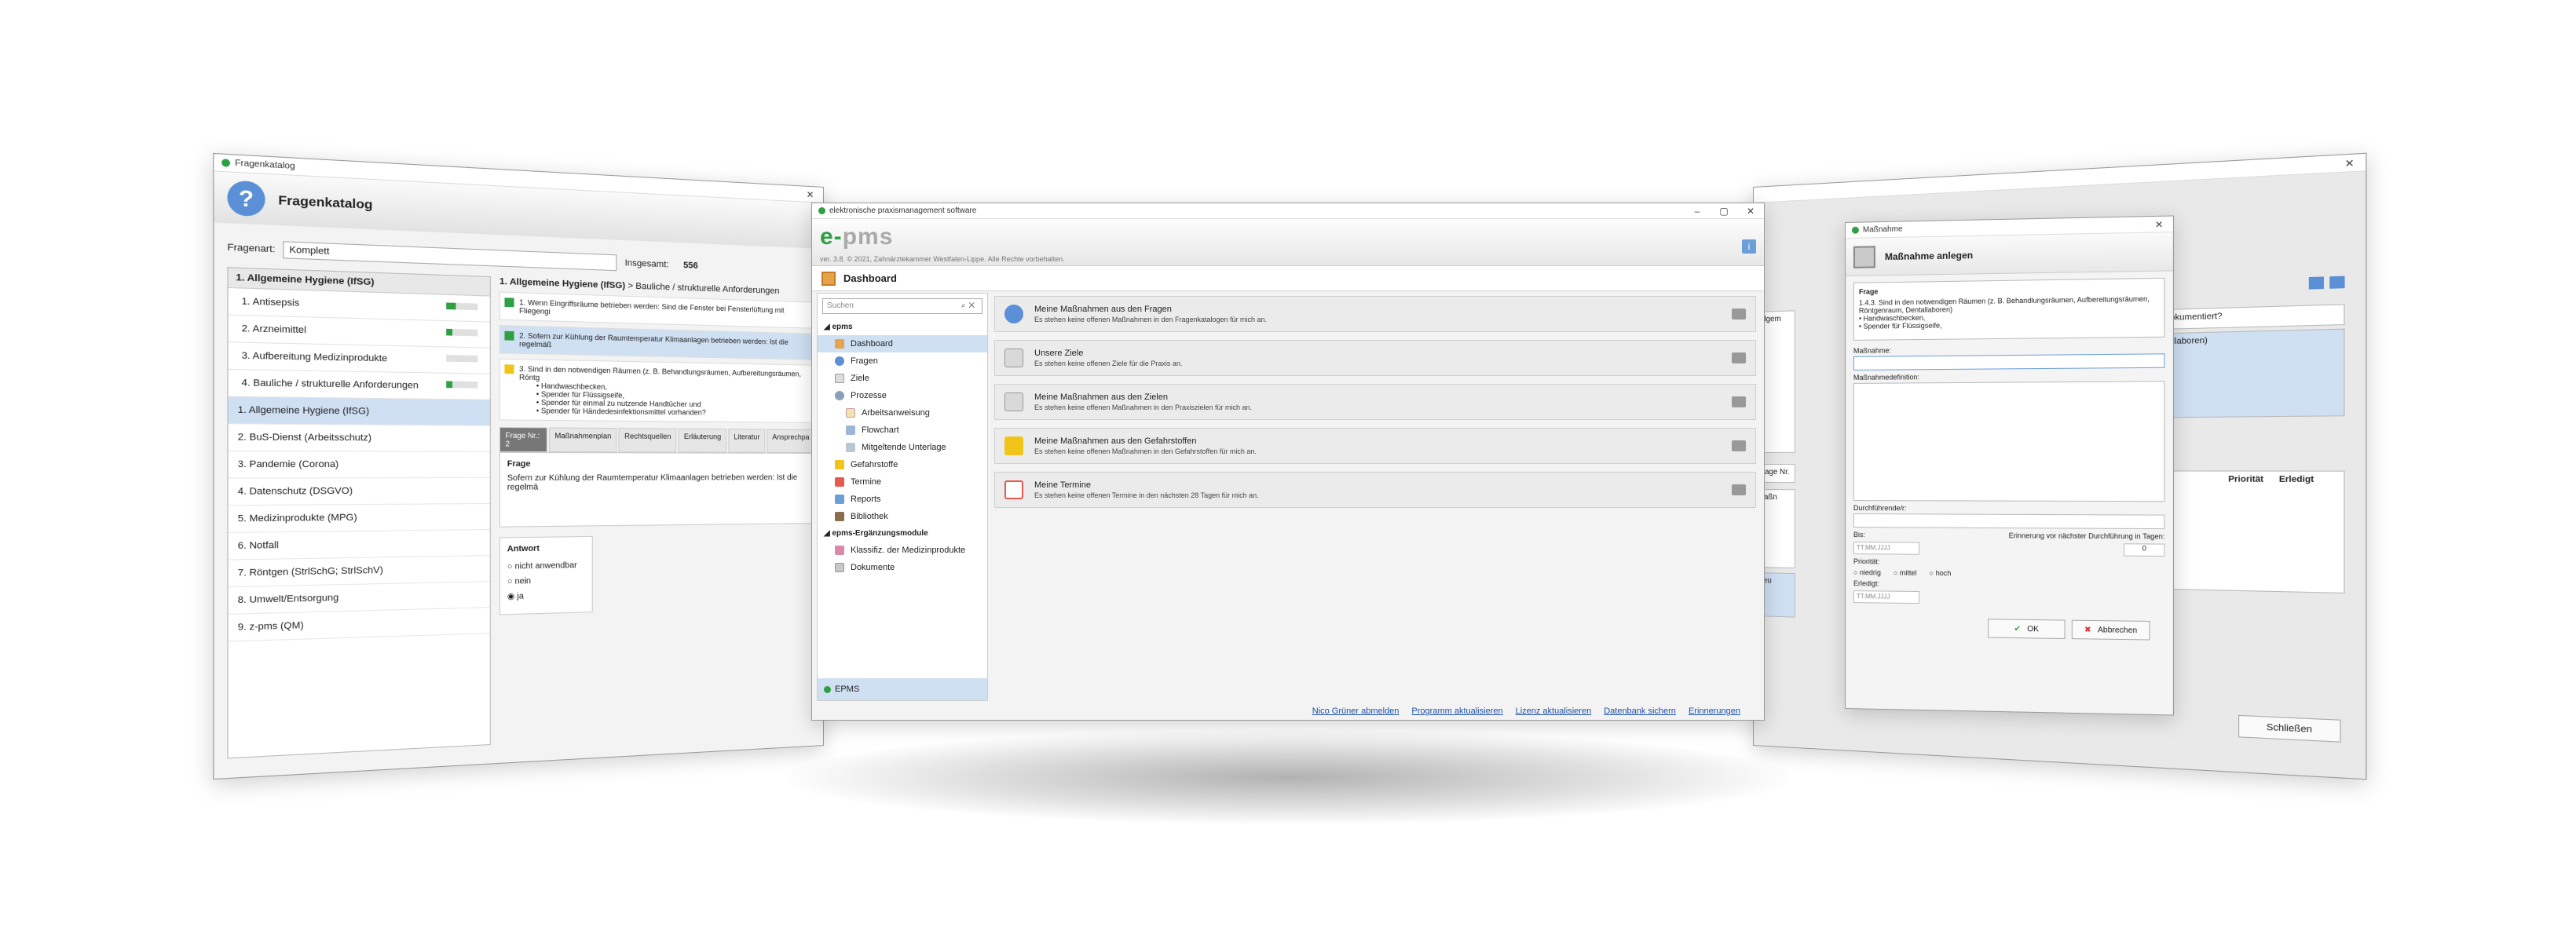 The image size is (2576, 942). Describe the element at coordinates (903, 430) in the screenshot. I see `sidebar-item-flowchart: Flowchart` at that location.